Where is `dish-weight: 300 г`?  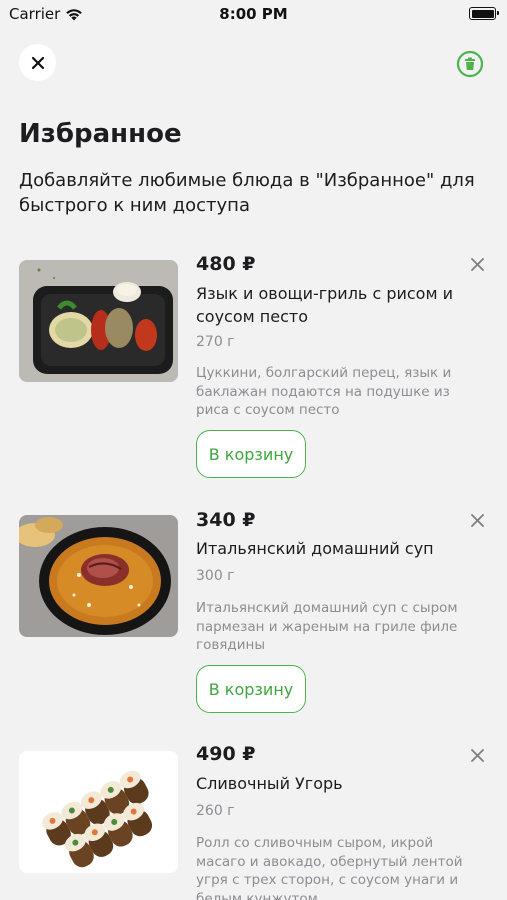 dish-weight: 300 г is located at coordinates (215, 576).